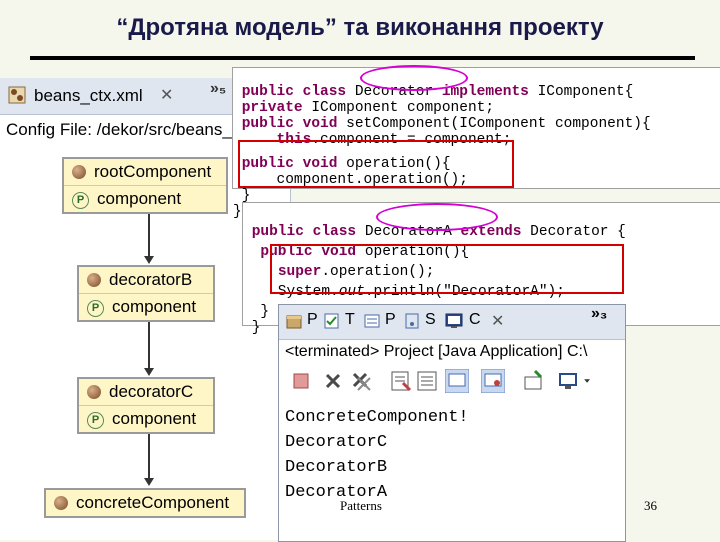 The width and height of the screenshot is (720, 542). I want to click on tab-t: T, so click(350, 320).